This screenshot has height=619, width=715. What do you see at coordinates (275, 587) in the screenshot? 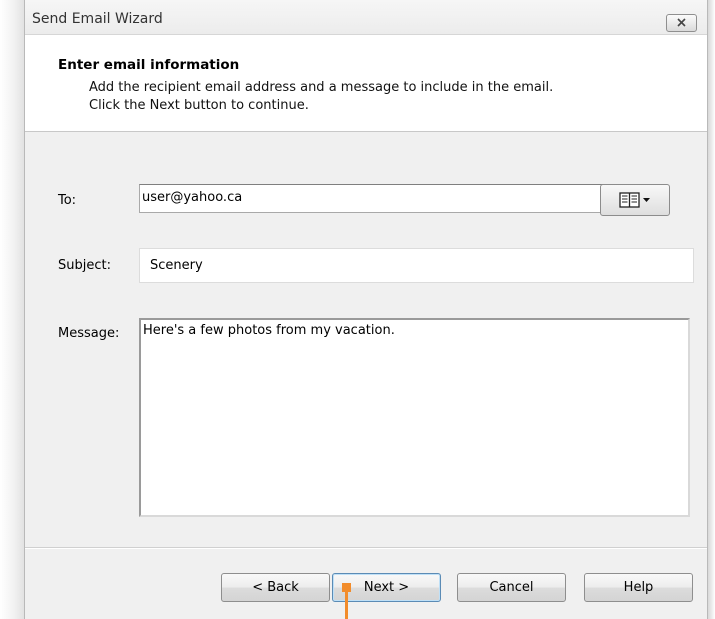
I see `back-button: < Back` at bounding box center [275, 587].